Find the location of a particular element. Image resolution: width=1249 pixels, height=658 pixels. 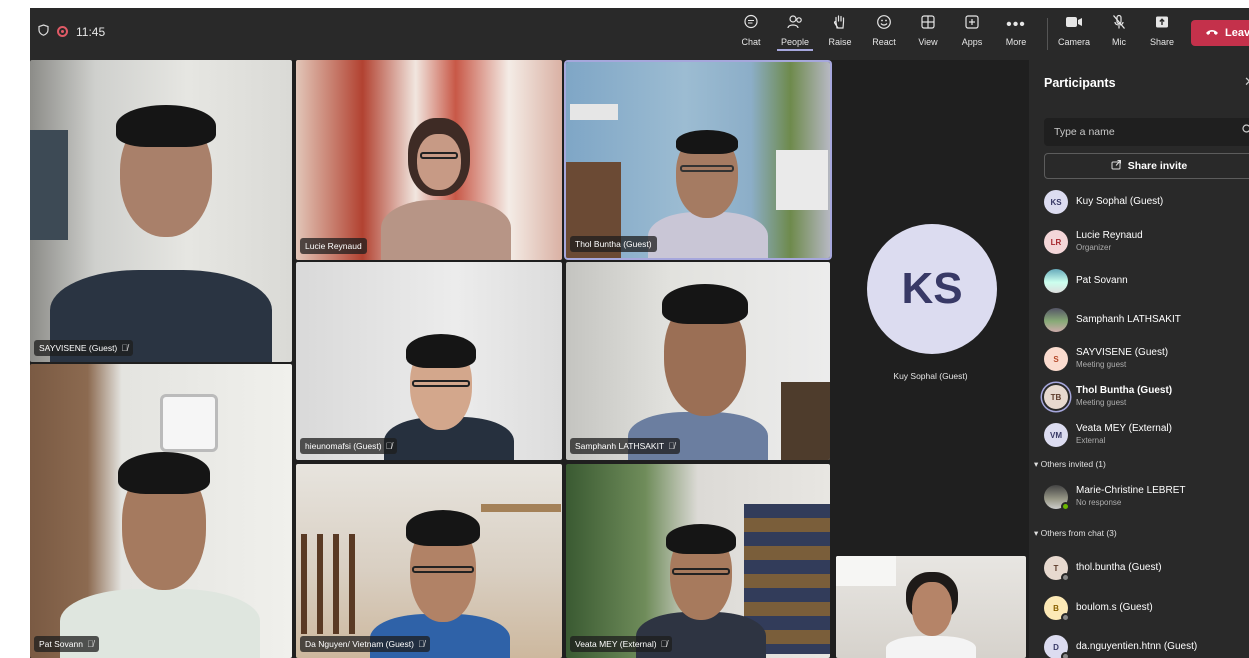

participant-row: Pat Sovann is located at coordinates (1146, 281).